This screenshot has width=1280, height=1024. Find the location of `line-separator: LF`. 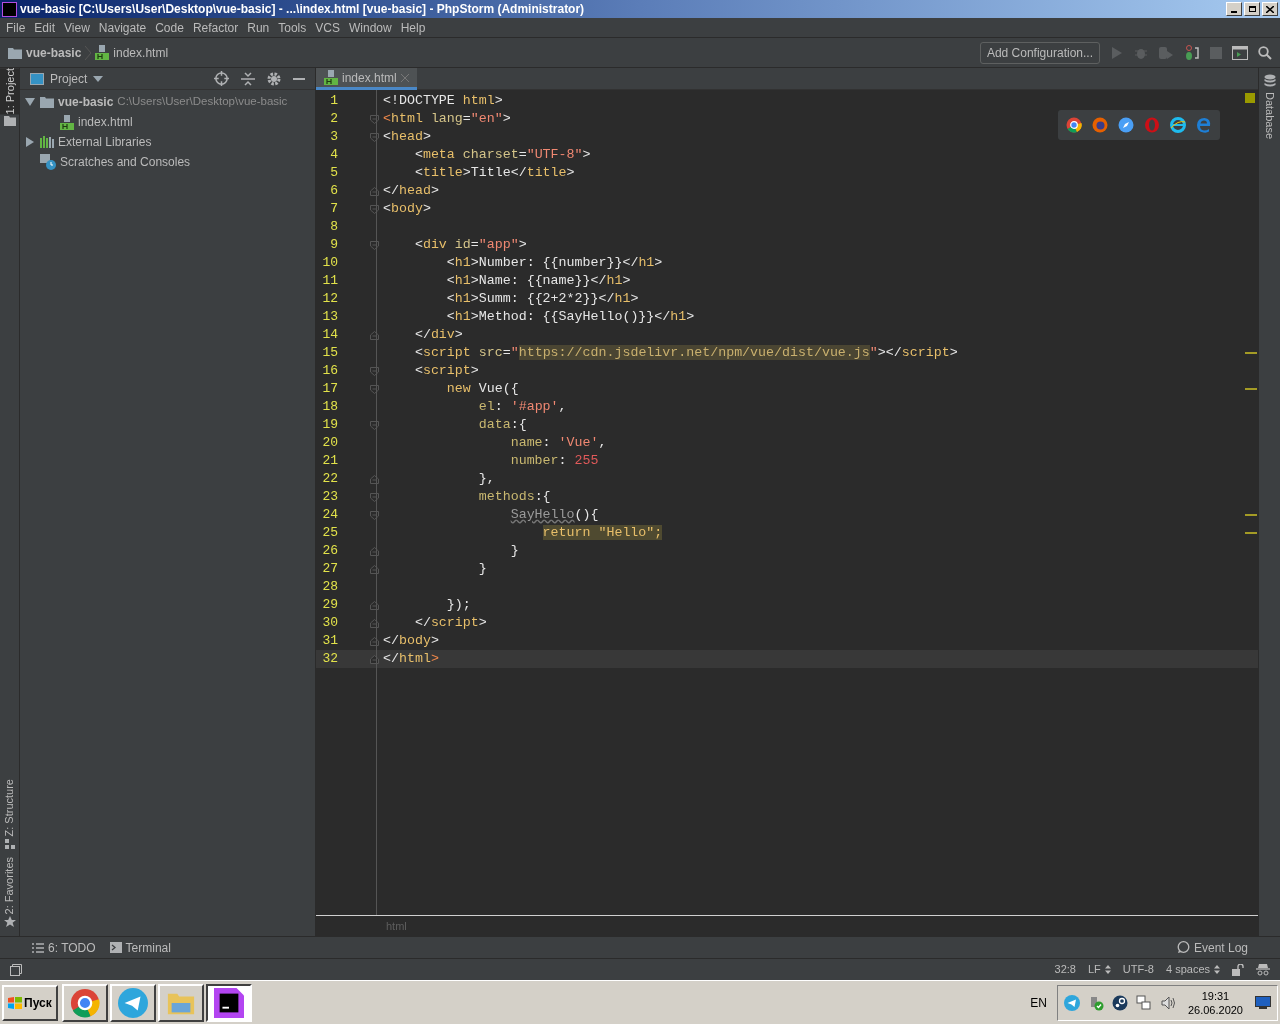

line-separator: LF is located at coordinates (1094, 969).